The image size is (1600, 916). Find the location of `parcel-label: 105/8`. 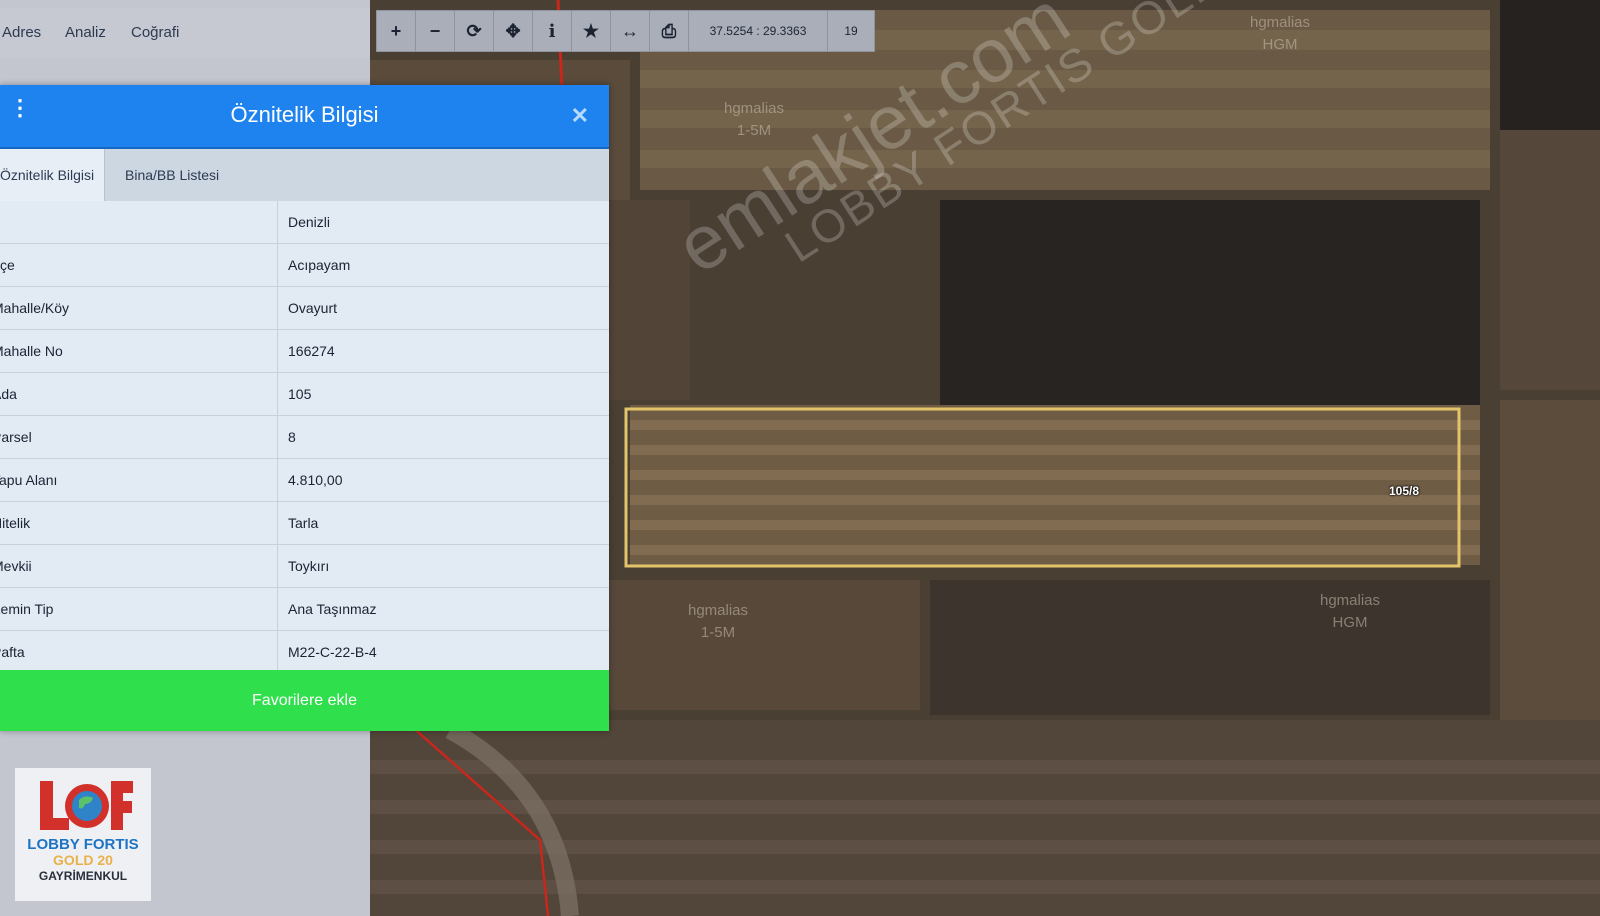

parcel-label: 105/8 is located at coordinates (1404, 491).